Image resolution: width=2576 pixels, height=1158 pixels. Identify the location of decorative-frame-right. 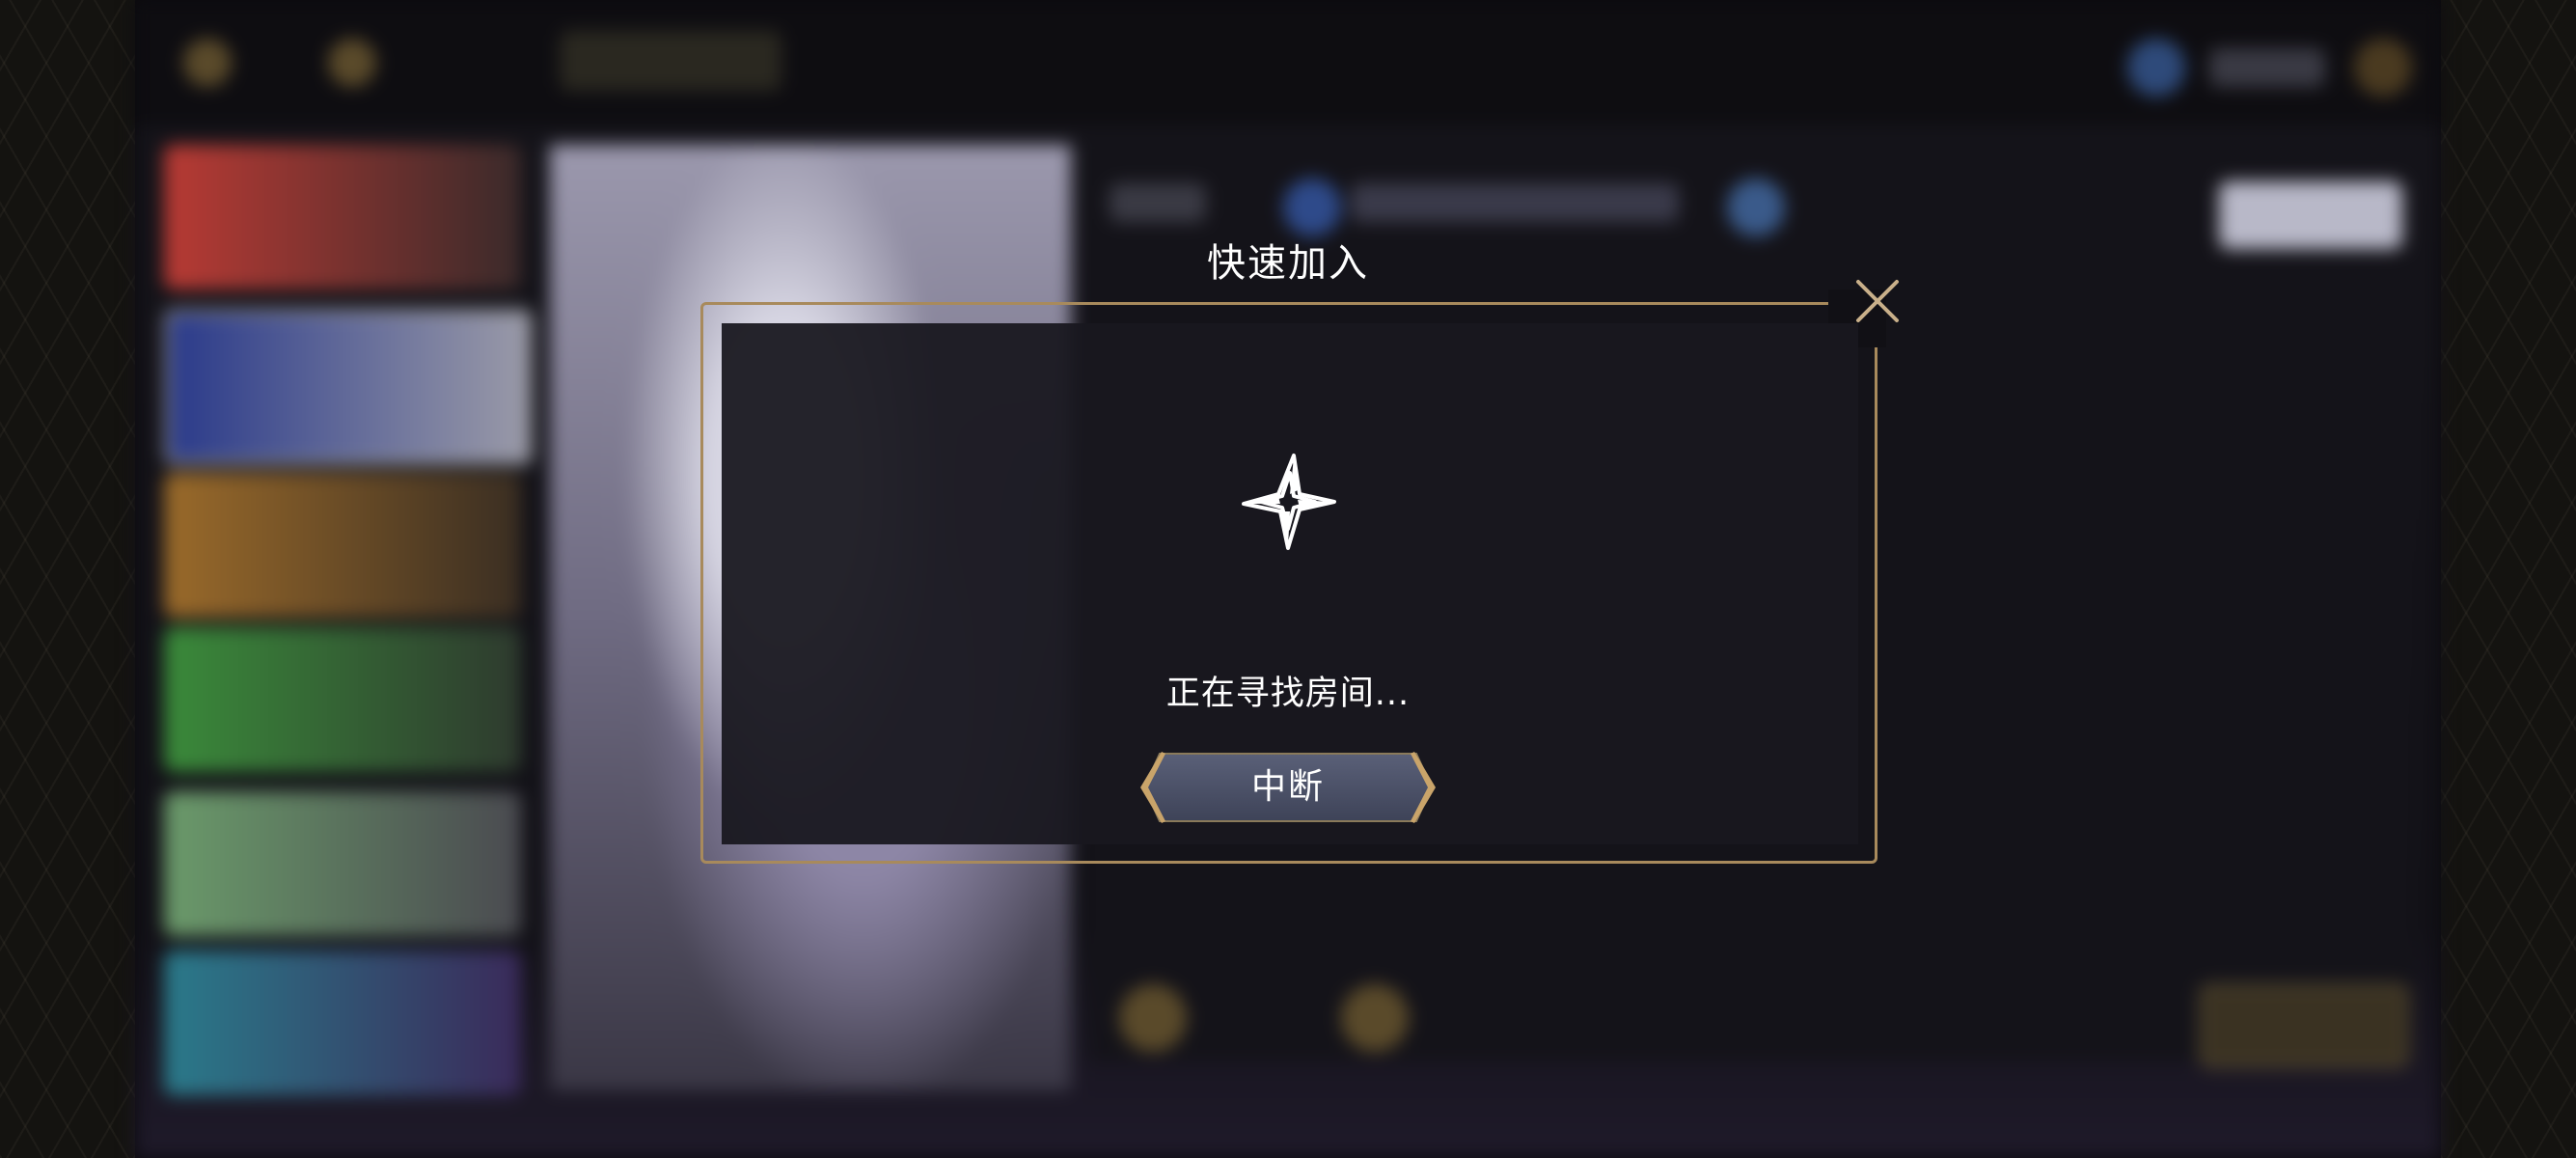
(2509, 579).